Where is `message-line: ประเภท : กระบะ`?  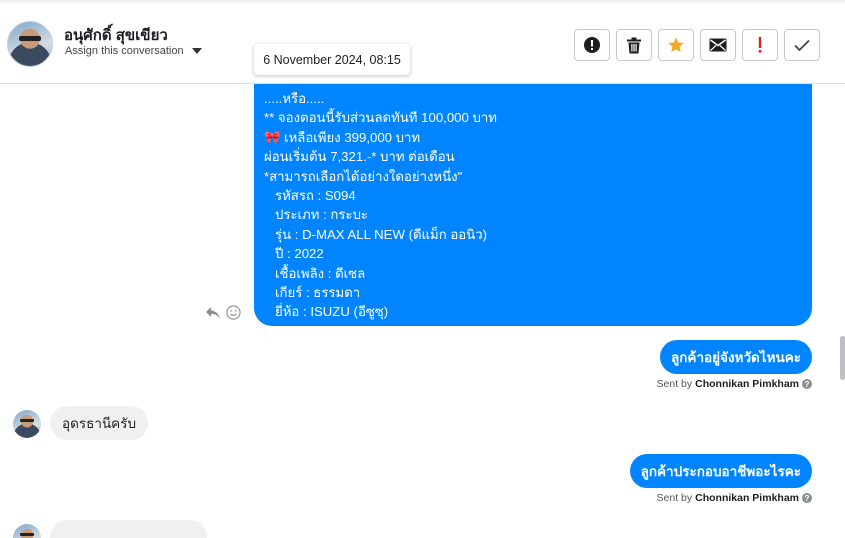 message-line: ประเภท : กระบะ is located at coordinates (316, 215).